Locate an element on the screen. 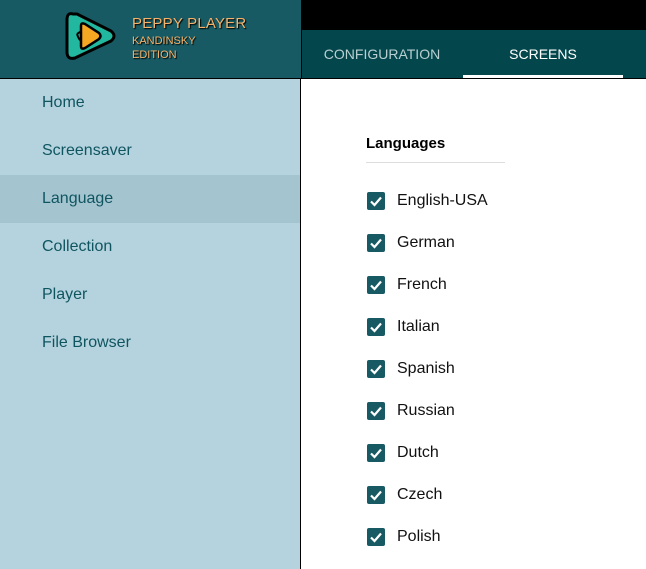 The height and width of the screenshot is (569, 646). sidebar-item-home: Home is located at coordinates (150, 103).